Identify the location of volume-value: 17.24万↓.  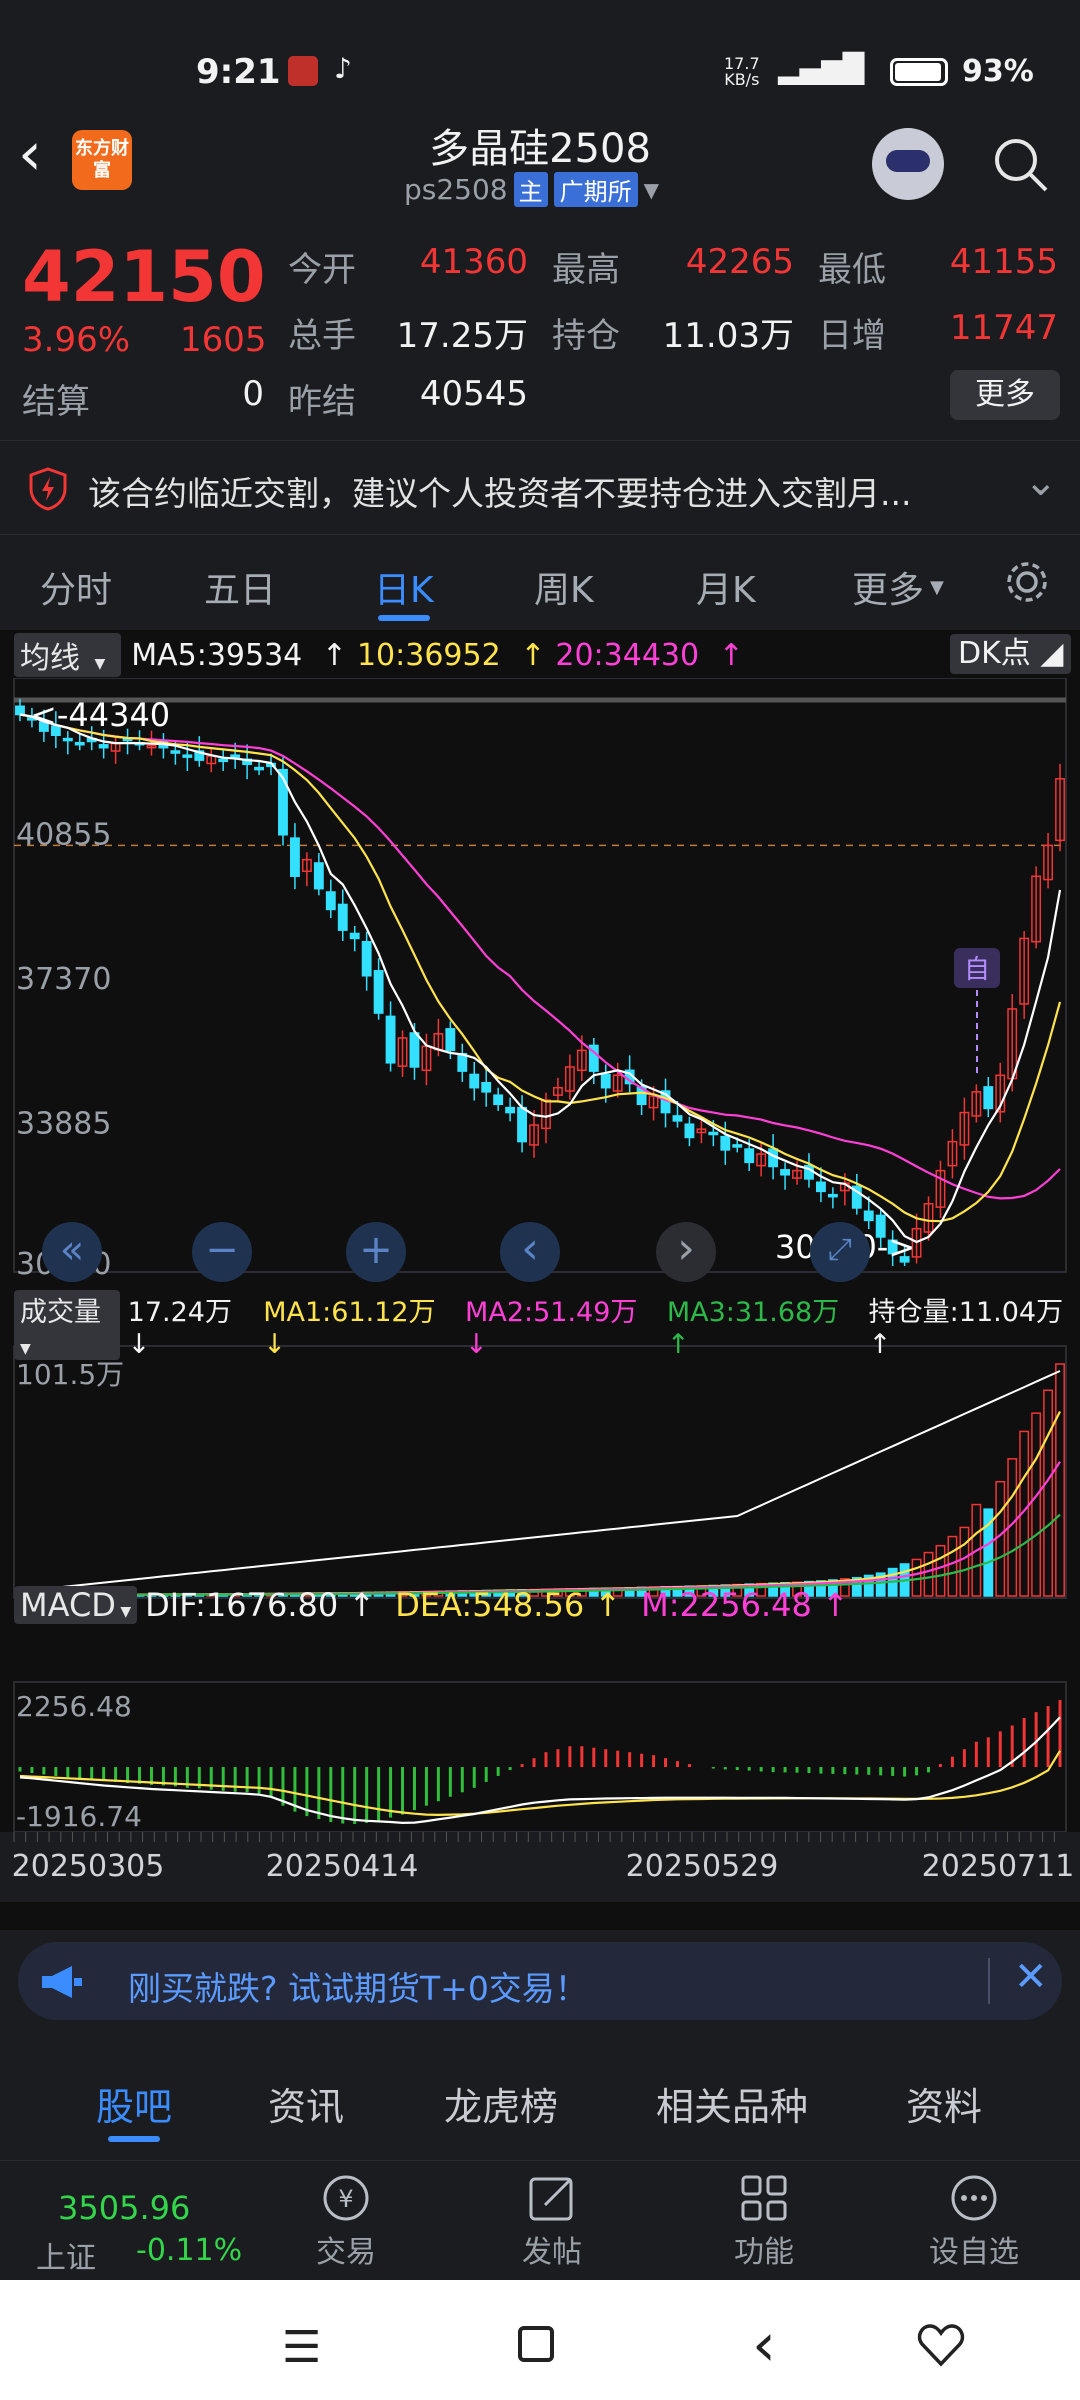
(179, 1328).